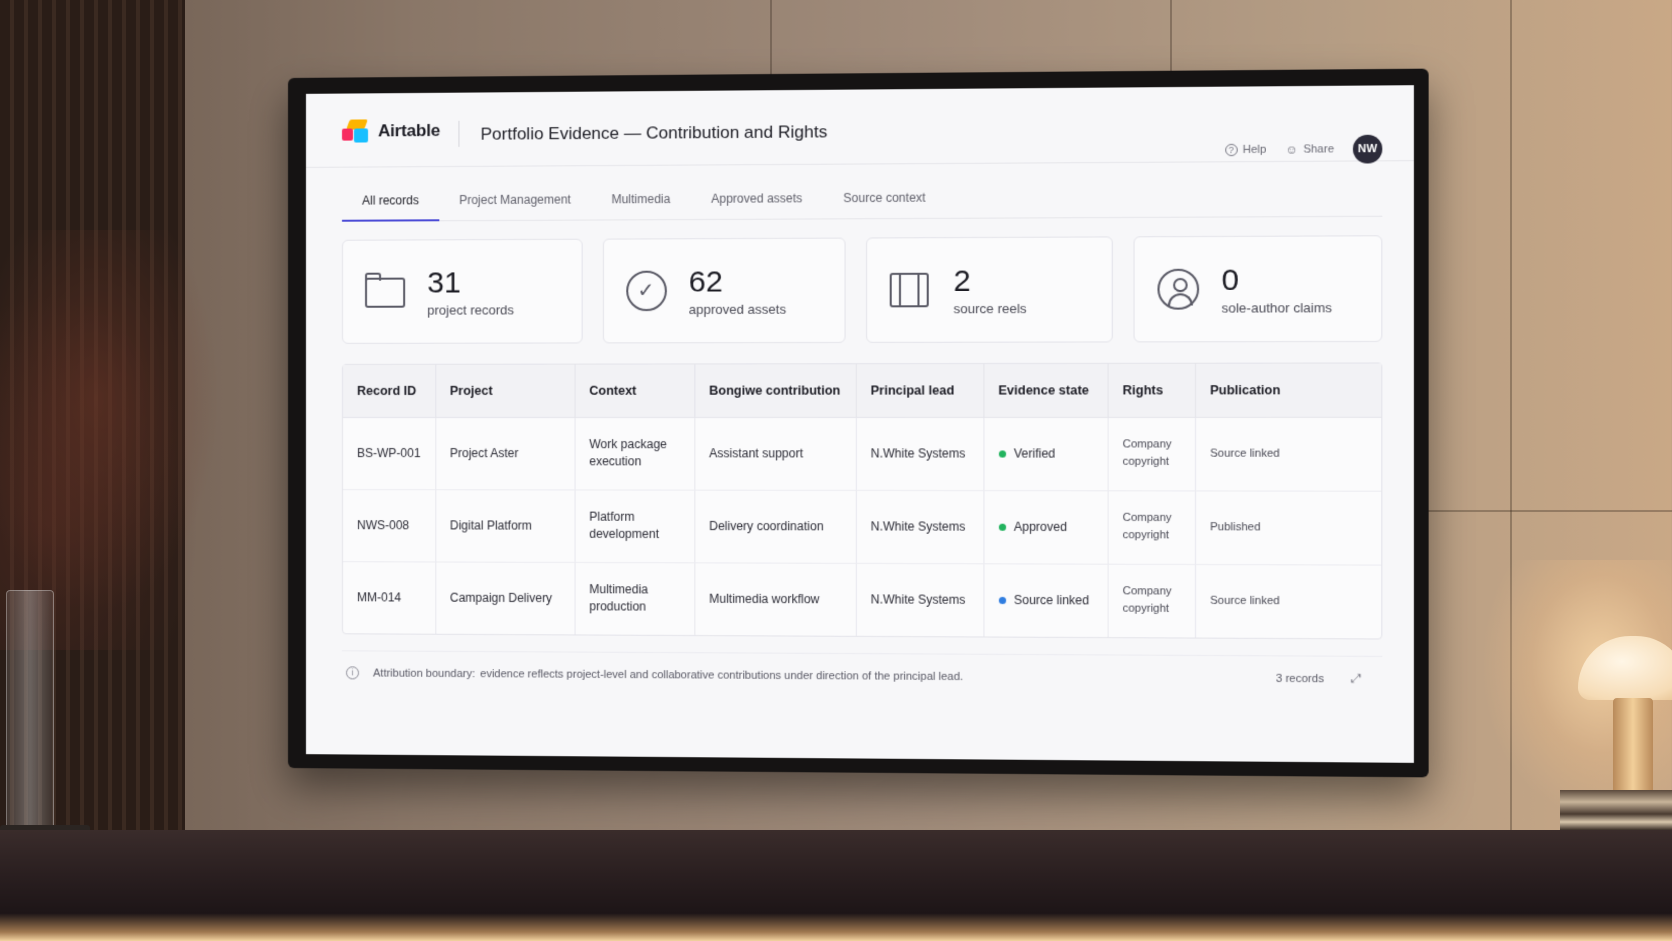  What do you see at coordinates (775, 526) in the screenshot?
I see `cell-contribution: Delivery coordination` at bounding box center [775, 526].